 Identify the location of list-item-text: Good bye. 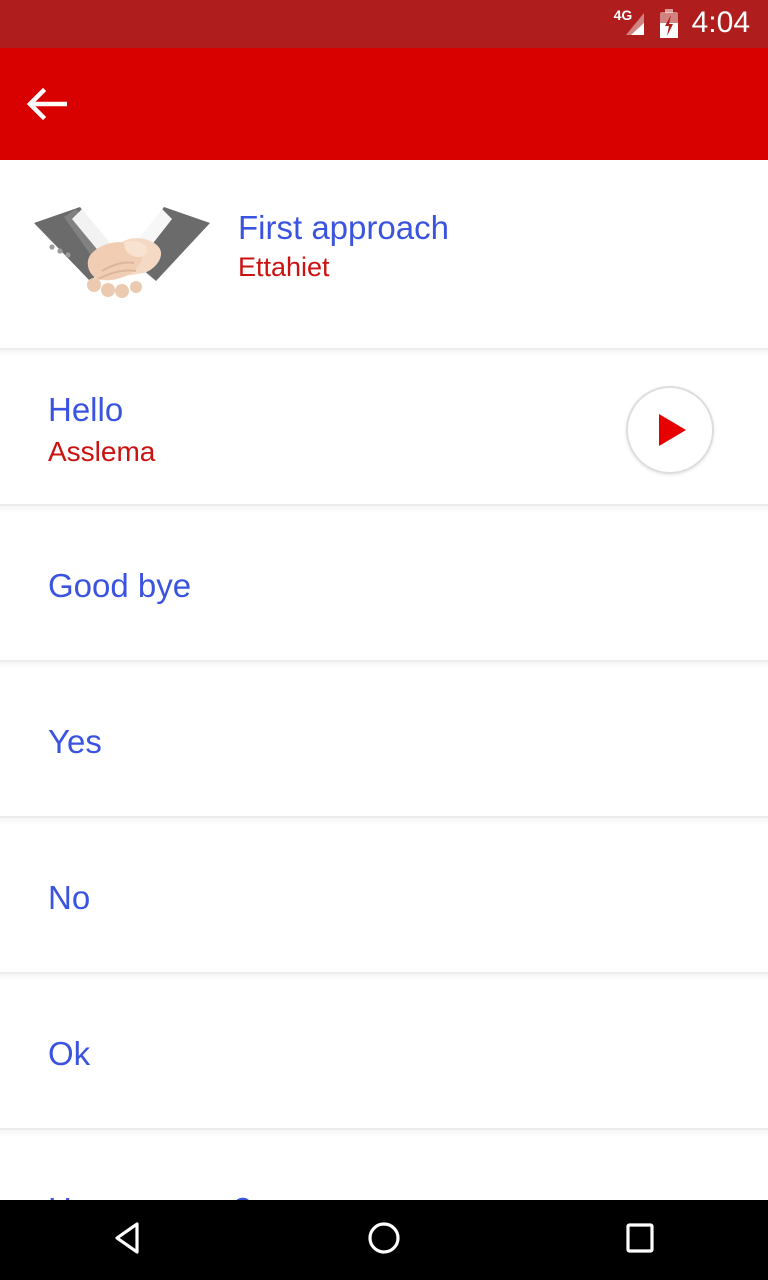
(120, 585).